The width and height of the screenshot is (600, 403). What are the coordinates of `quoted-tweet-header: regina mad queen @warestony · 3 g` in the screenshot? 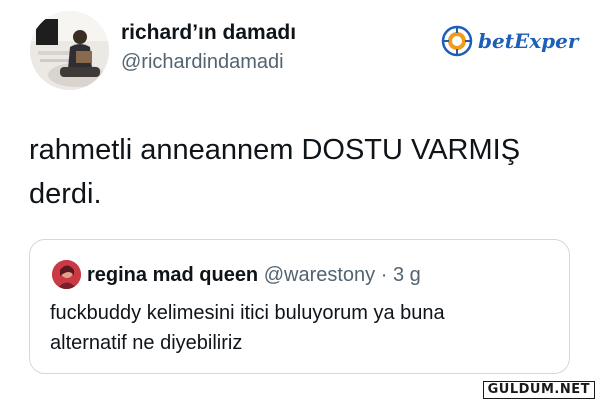 It's located at (254, 275).